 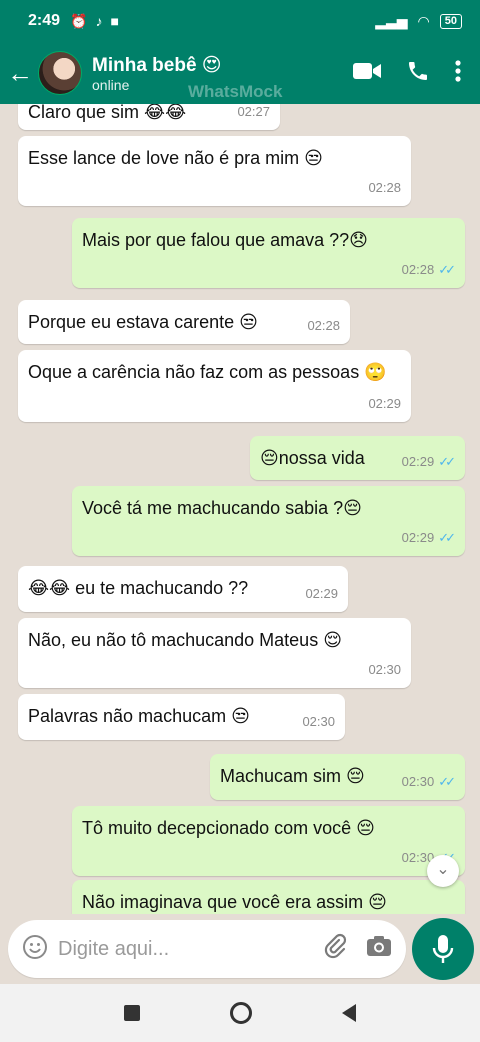 What do you see at coordinates (222, 508) in the screenshot?
I see `message-text: Você tá me machucando sabia ?😔` at bounding box center [222, 508].